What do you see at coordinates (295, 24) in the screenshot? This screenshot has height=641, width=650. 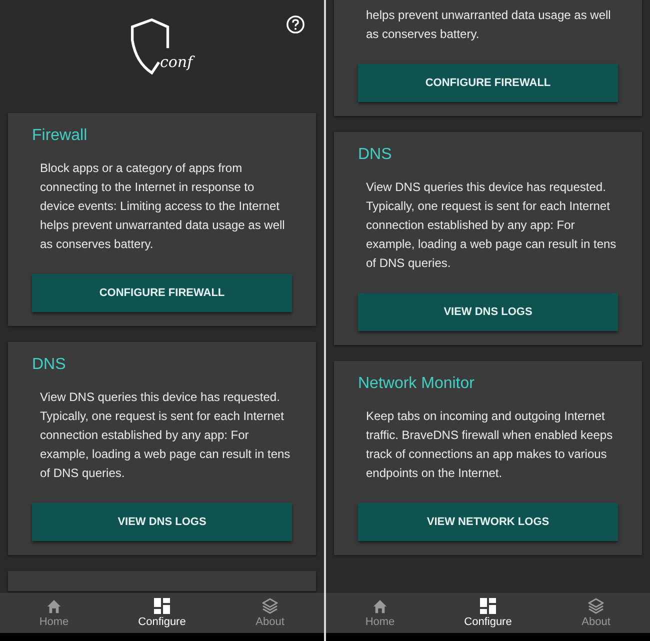 I see `help-icon` at bounding box center [295, 24].